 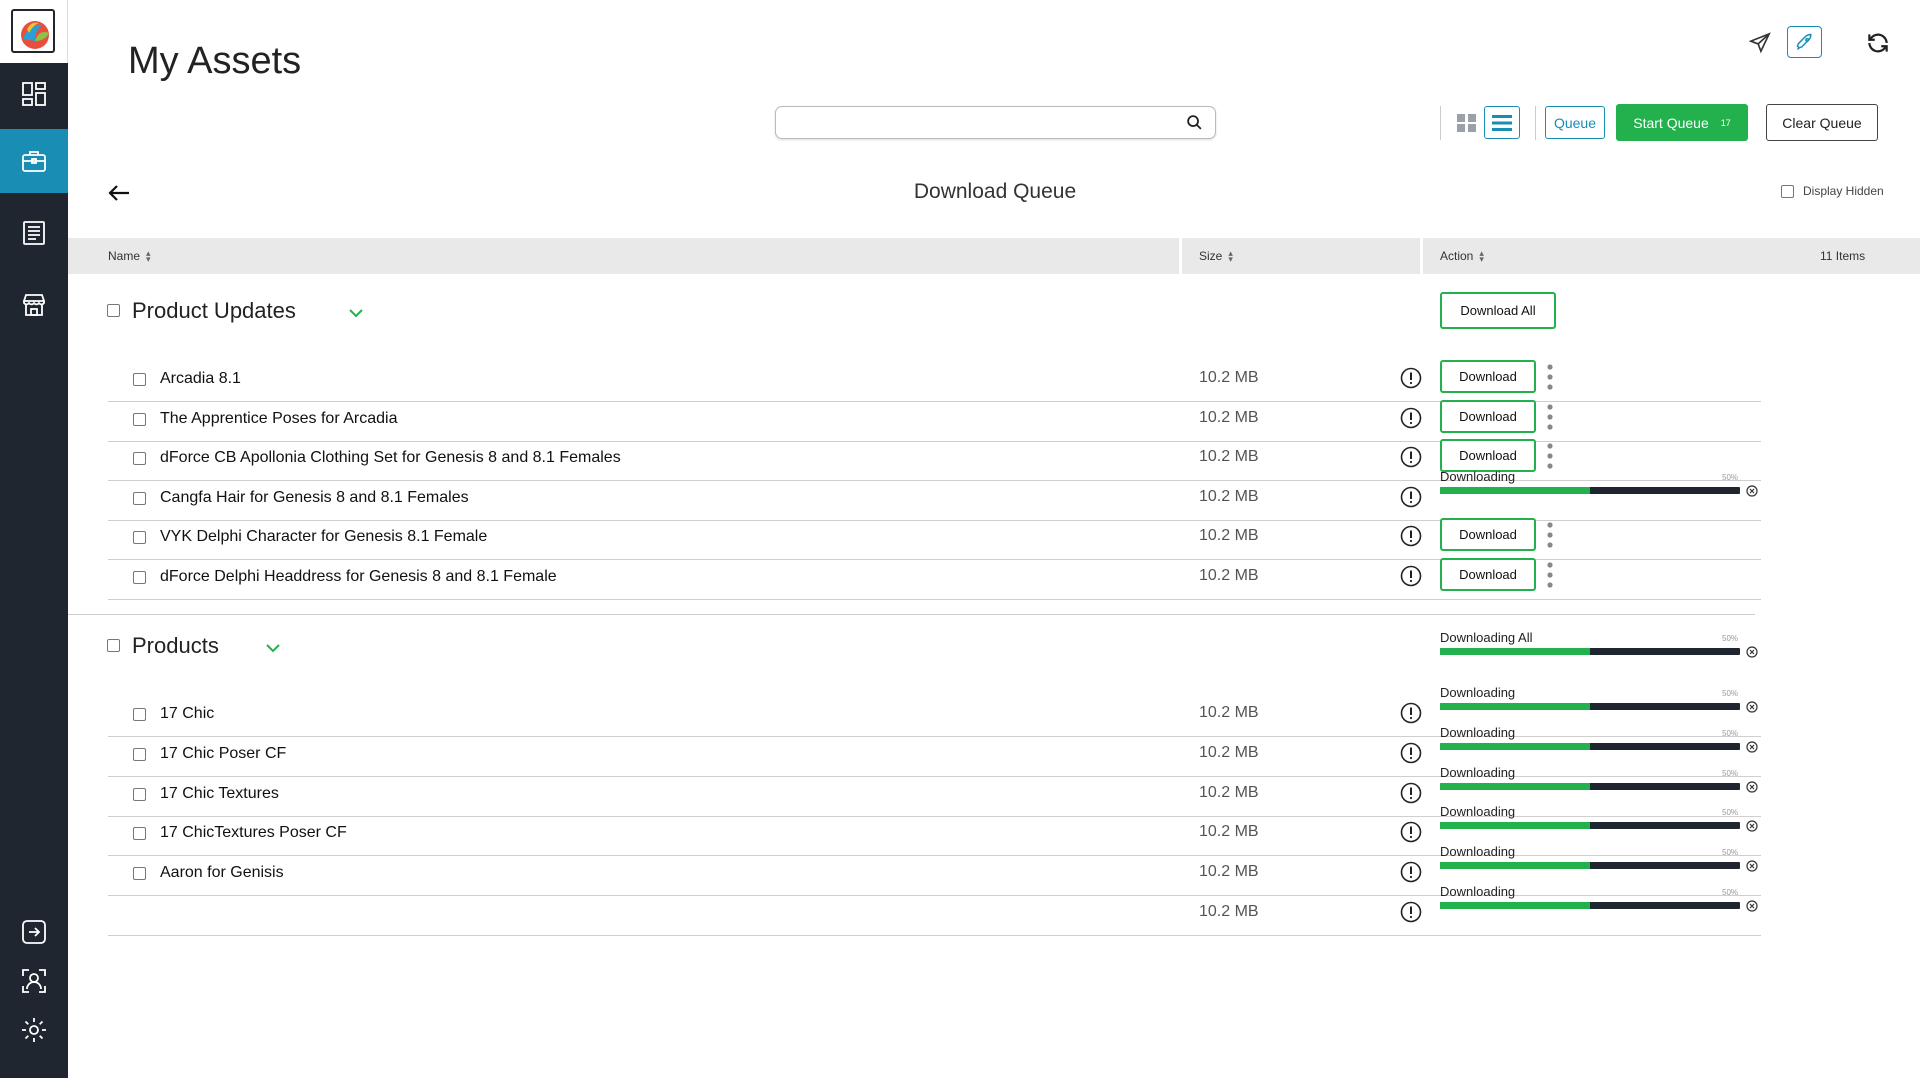 I want to click on clear-queue-button: Clear Queue, so click(x=1822, y=122).